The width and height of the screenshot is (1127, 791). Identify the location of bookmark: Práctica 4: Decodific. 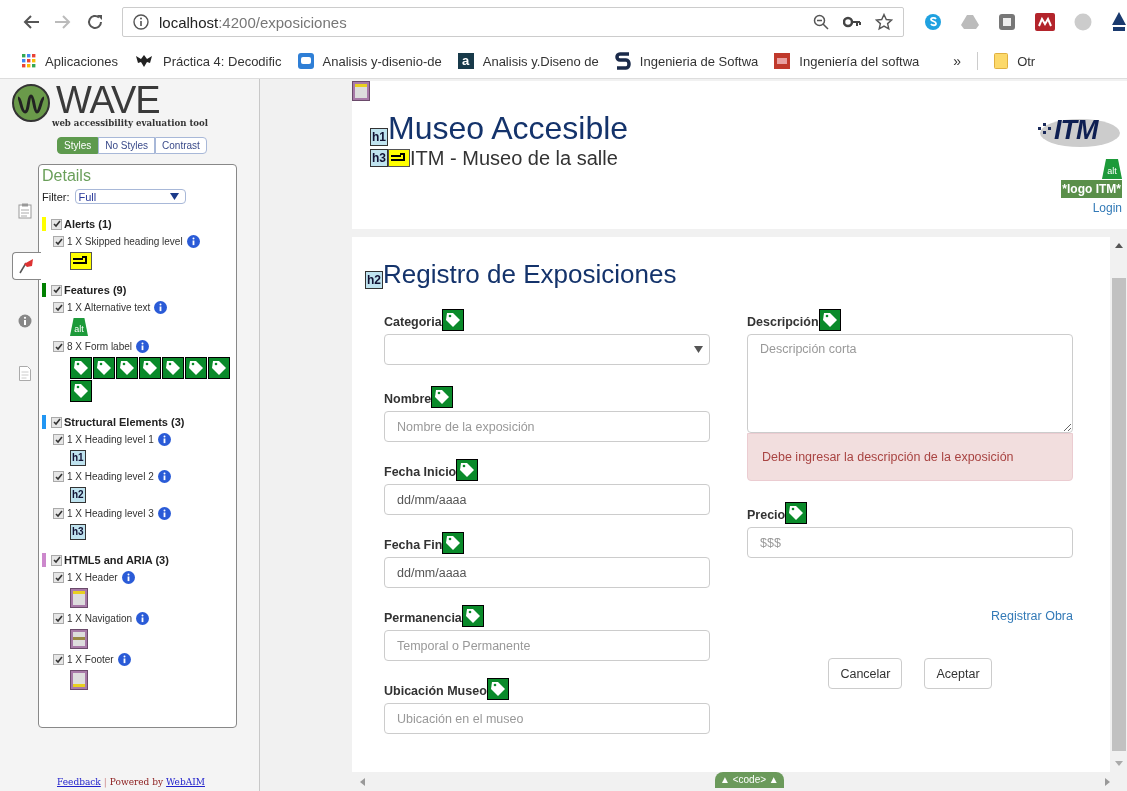
(208, 61).